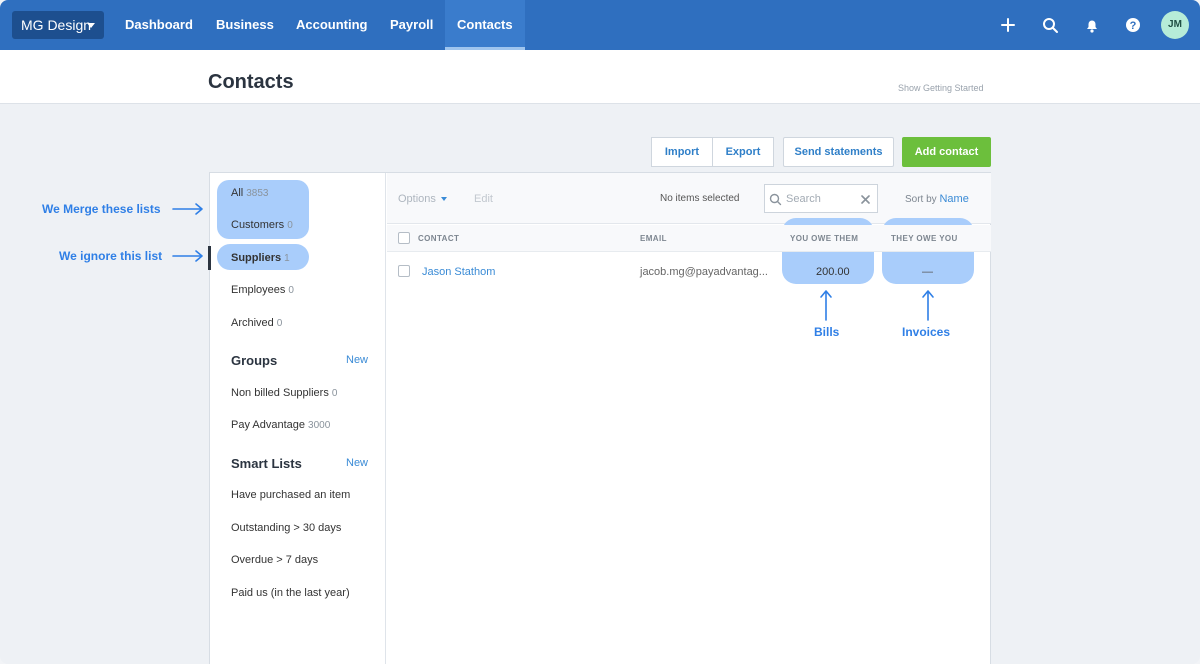 The width and height of the screenshot is (1200, 664). Describe the element at coordinates (483, 199) in the screenshot. I see `edit-button: Edit` at that location.